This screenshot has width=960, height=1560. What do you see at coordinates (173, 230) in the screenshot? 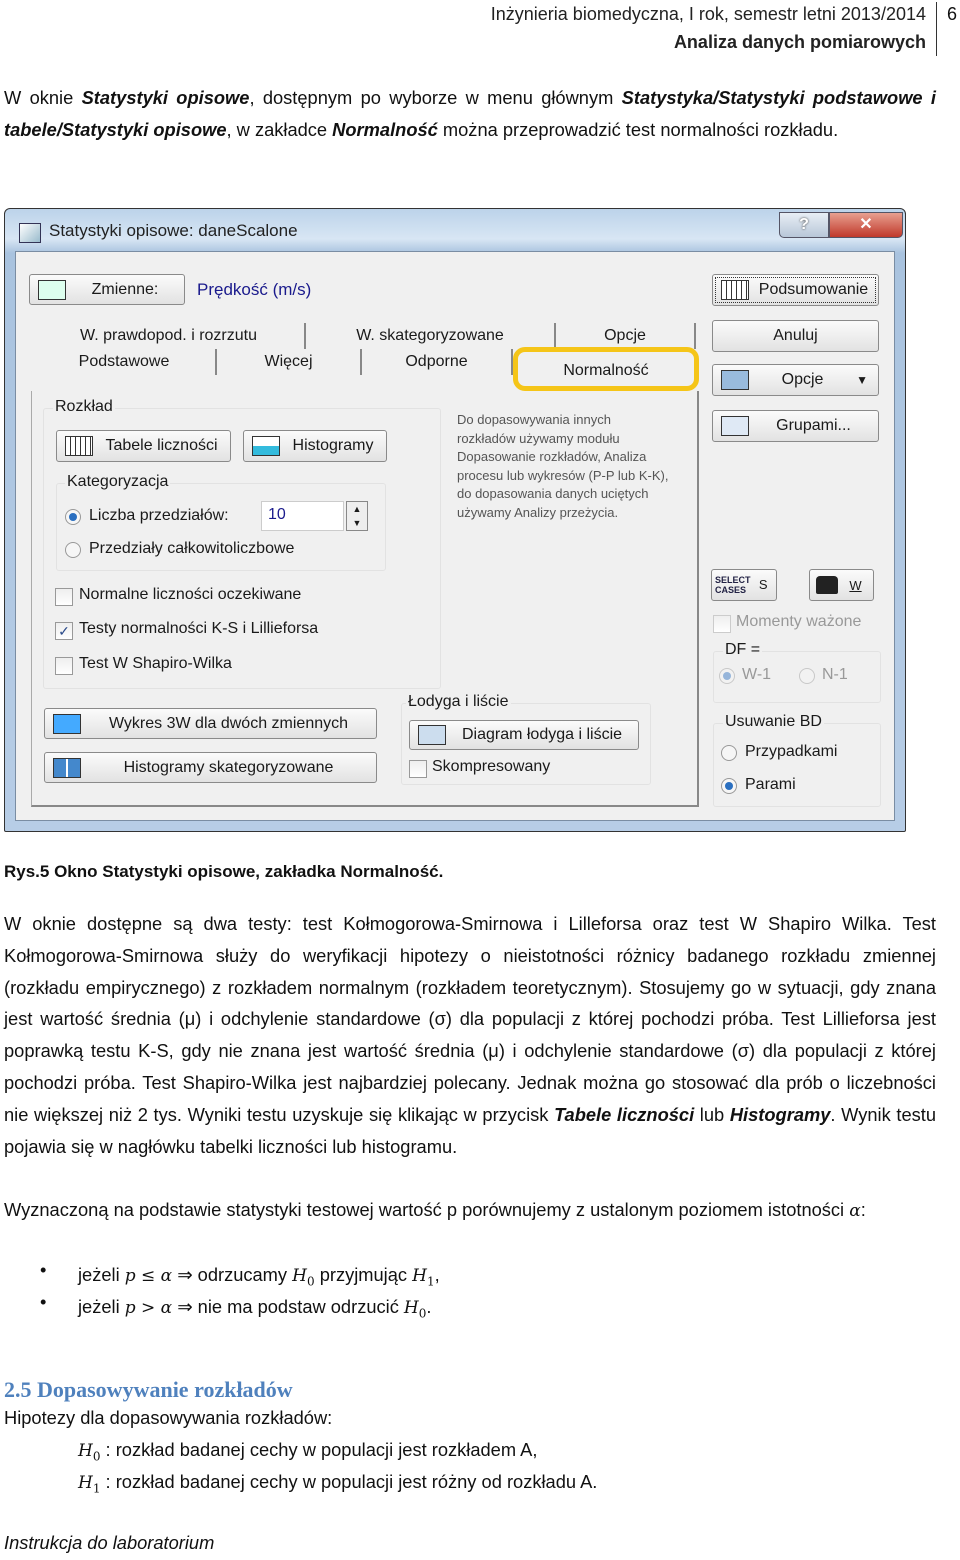
I see `dialog-title: Statystyki opisowe: daneScalone` at bounding box center [173, 230].